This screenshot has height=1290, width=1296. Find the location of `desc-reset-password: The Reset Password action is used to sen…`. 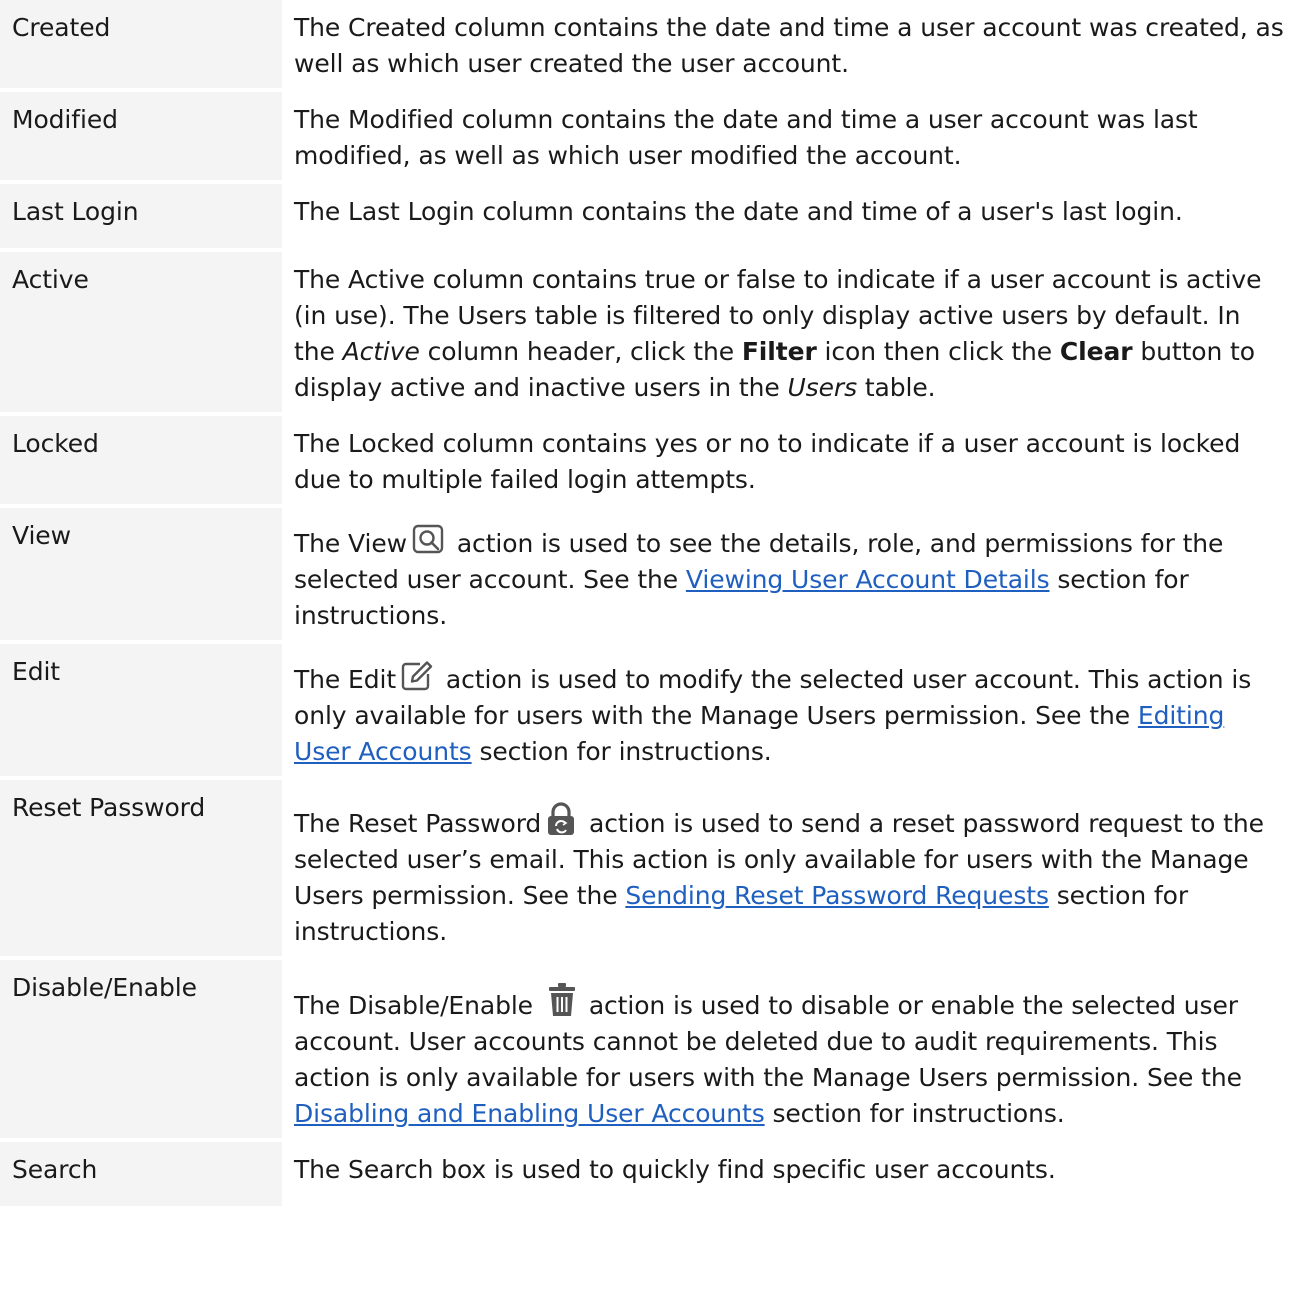

desc-reset-password: The Reset Password action is used to sen… is located at coordinates (791, 870).